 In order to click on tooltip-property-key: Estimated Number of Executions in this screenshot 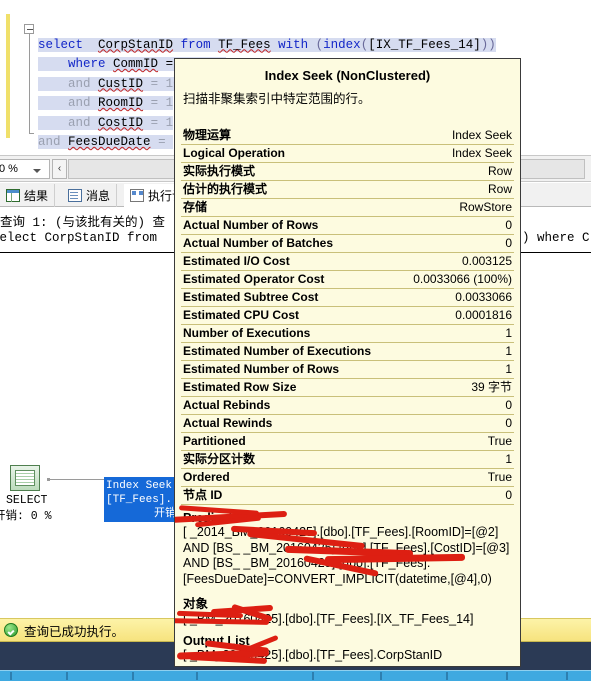, I will do `click(277, 351)`.